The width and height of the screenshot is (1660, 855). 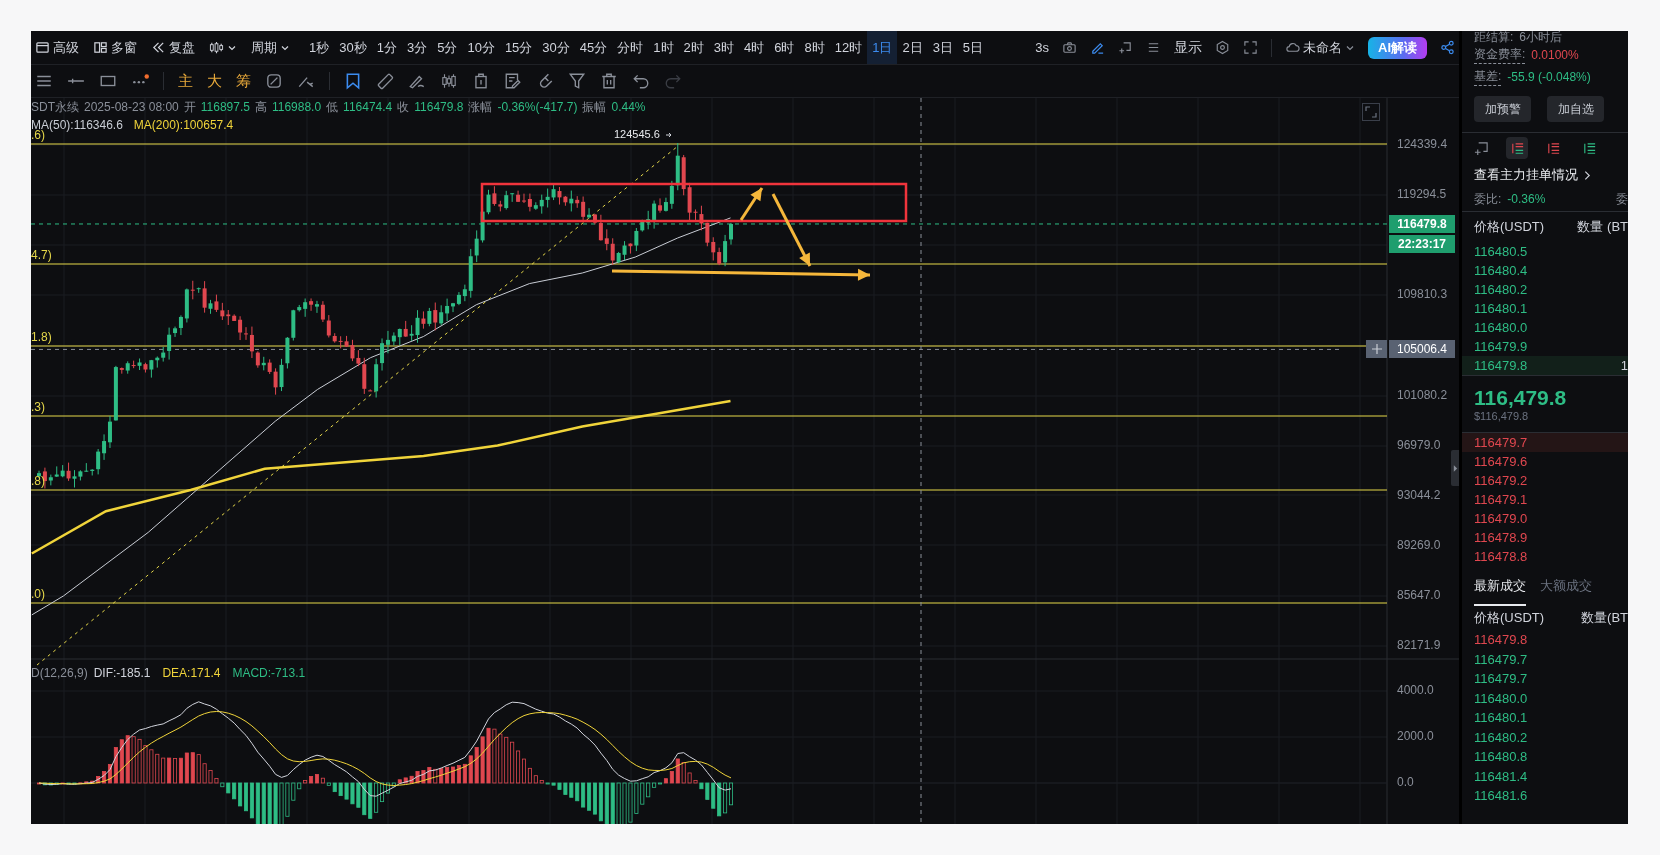 I want to click on plus-icon, so click(x=1376, y=349).